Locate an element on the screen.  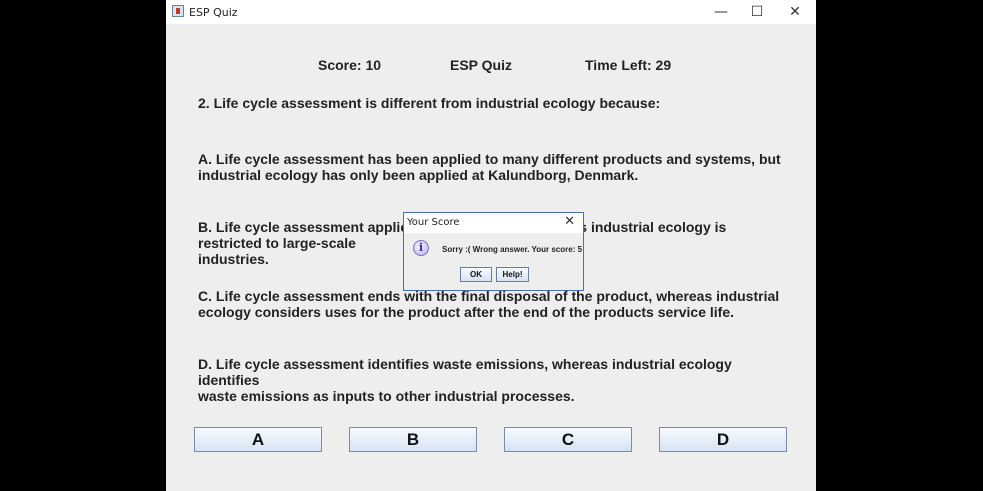
answer-c-button: C is located at coordinates (568, 439).